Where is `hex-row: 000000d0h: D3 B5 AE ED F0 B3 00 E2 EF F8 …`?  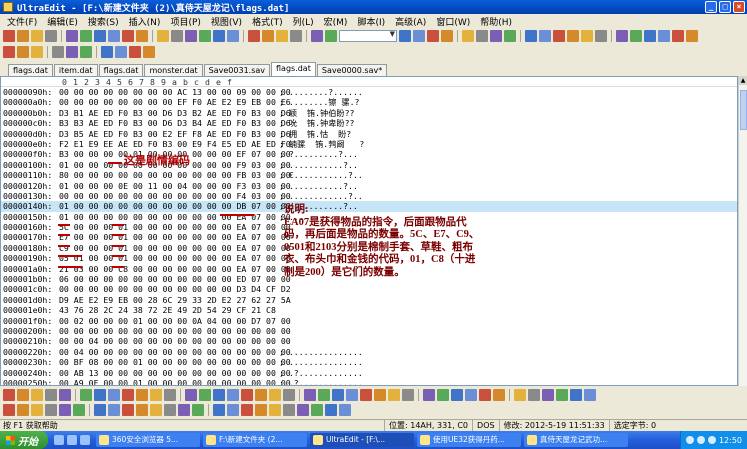
hex-row: 000000d0h: D3 B5 AE ED F0 B3 00 E2 EF F8 … is located at coordinates (369, 134).